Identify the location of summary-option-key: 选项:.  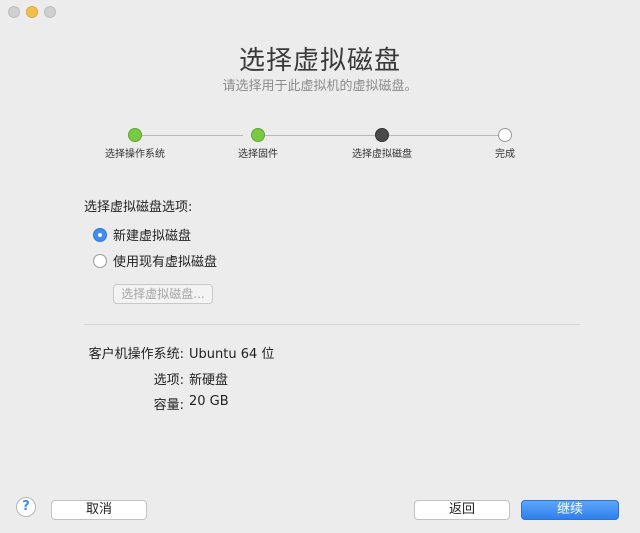
(168, 380).